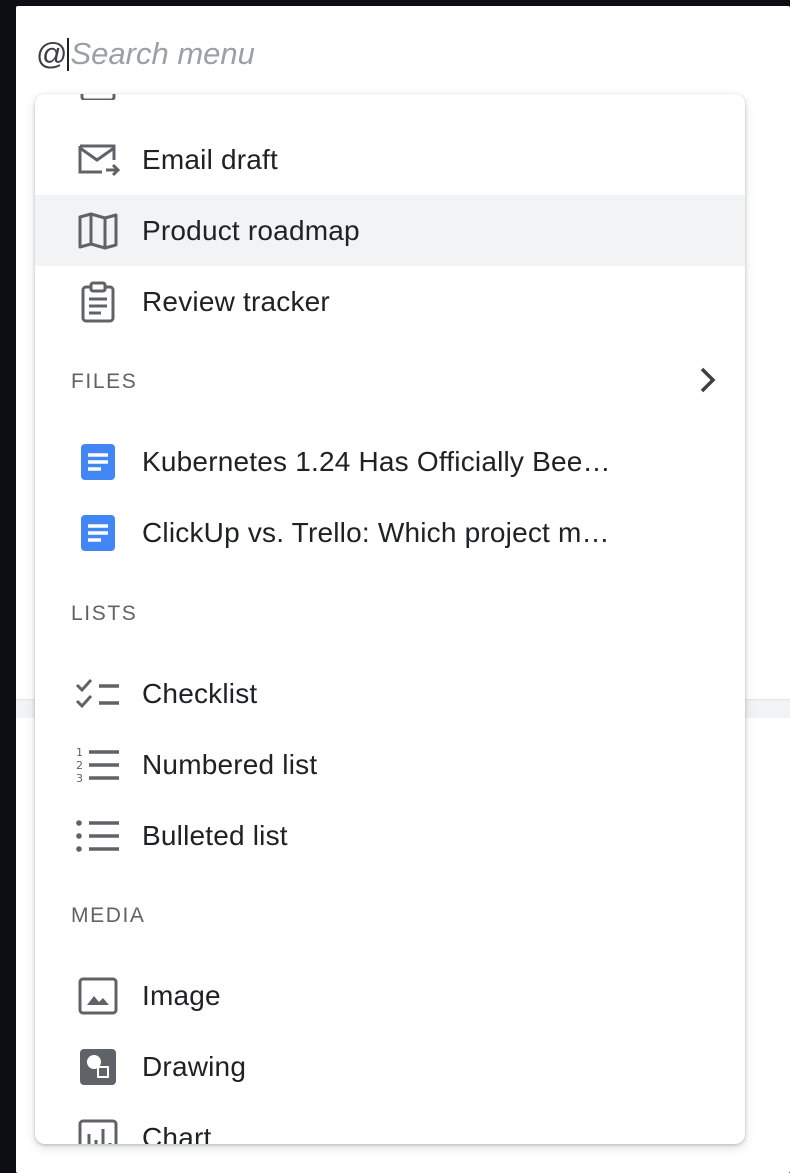 The width and height of the screenshot is (790, 1173). I want to click on menu-item-email-draft: Email draft, so click(390, 159).